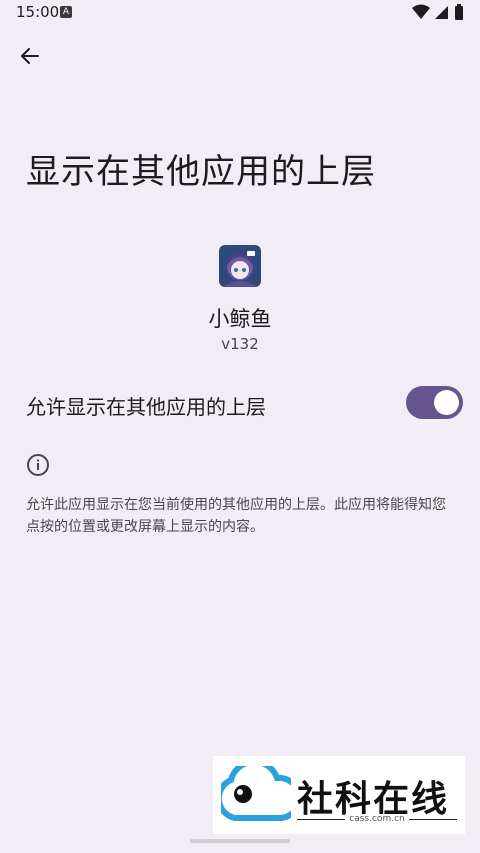 The width and height of the screenshot is (480, 853). I want to click on status-time: 15:00, so click(38, 12).